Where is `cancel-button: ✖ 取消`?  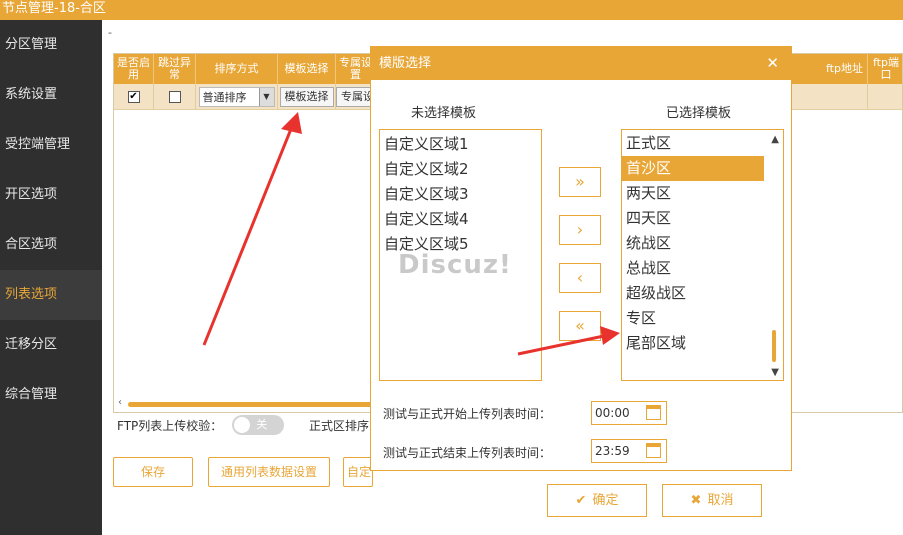 cancel-button: ✖ 取消 is located at coordinates (712, 500).